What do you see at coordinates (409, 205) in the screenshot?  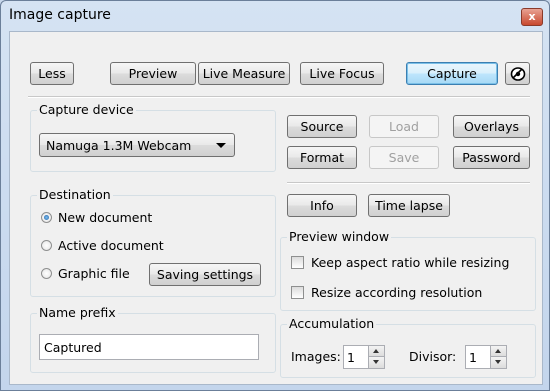 I see `time-lapse-button: Time lapse` at bounding box center [409, 205].